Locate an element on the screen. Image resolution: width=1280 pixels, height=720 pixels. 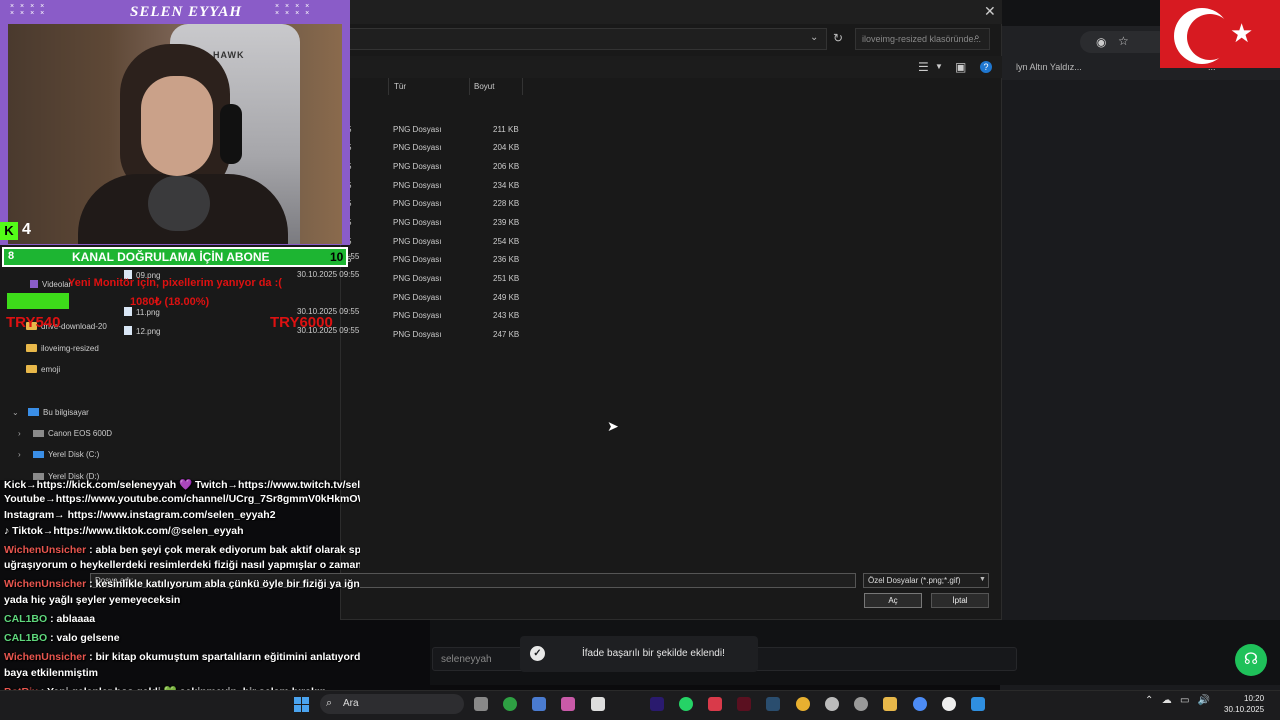
turkish-flag-overlay: ★ is located at coordinates (1220, 34).